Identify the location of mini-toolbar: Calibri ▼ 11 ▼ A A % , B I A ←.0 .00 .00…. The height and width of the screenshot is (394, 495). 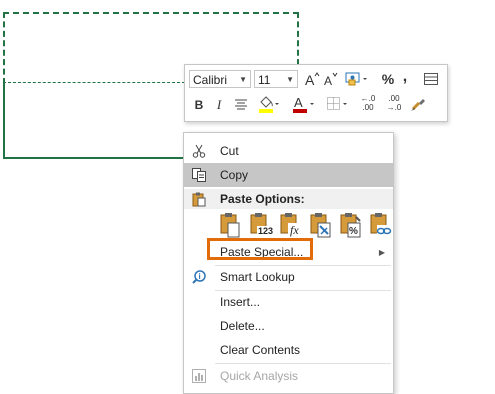
(316, 93).